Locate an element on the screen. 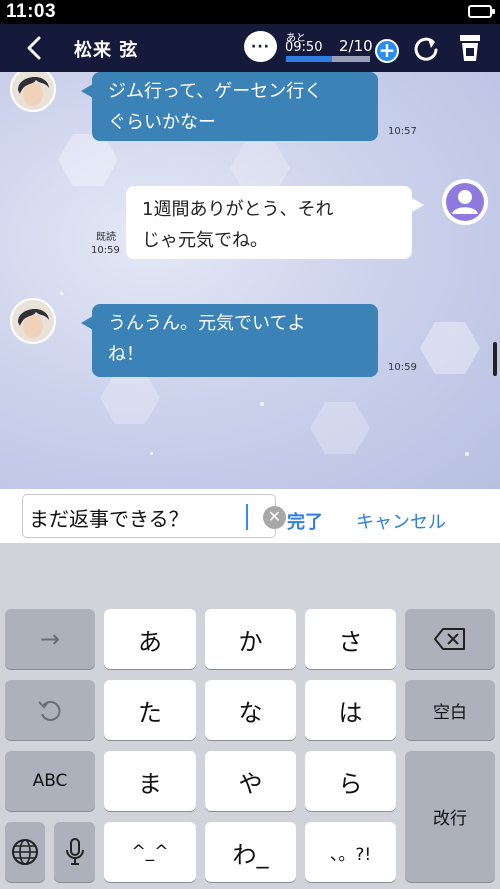  refresh-icon is located at coordinates (426, 49).